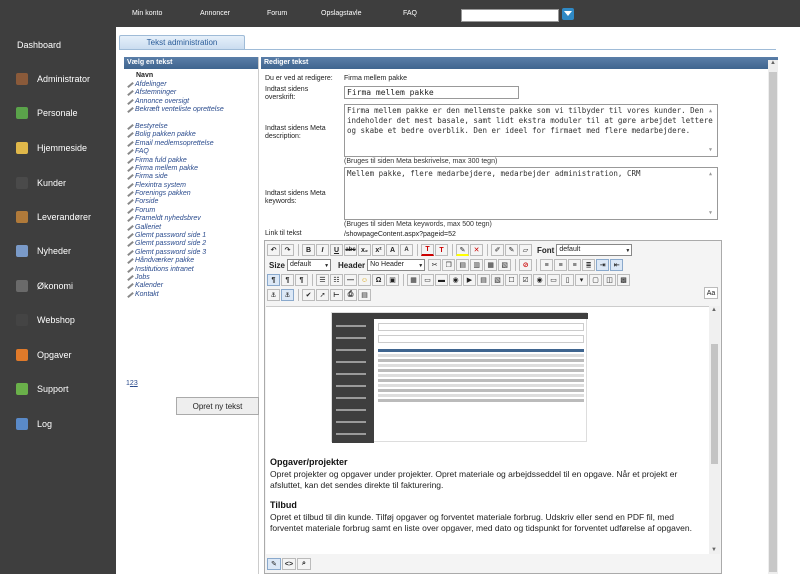 This screenshot has height=574, width=800. Describe the element at coordinates (65, 251) in the screenshot. I see `sidebar-item-nyheder: Nyheder` at that location.